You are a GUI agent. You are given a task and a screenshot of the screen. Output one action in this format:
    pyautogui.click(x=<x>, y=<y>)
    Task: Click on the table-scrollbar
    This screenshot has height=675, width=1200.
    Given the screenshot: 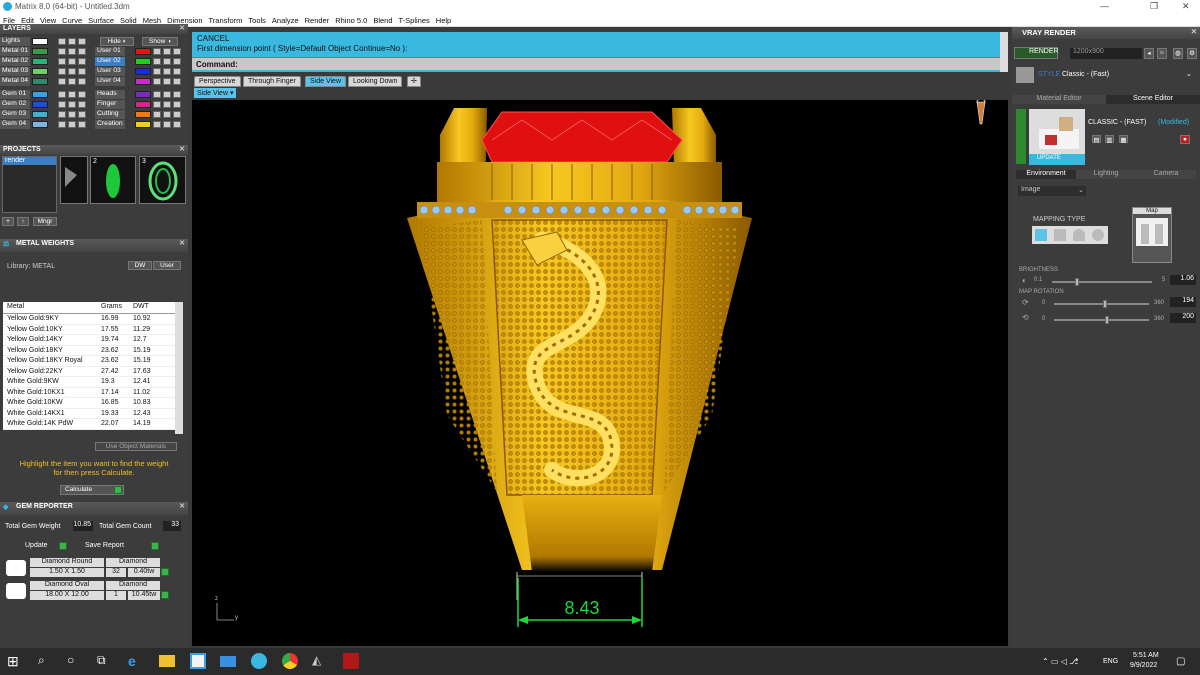 What is the action you would take?
    pyautogui.click(x=179, y=368)
    